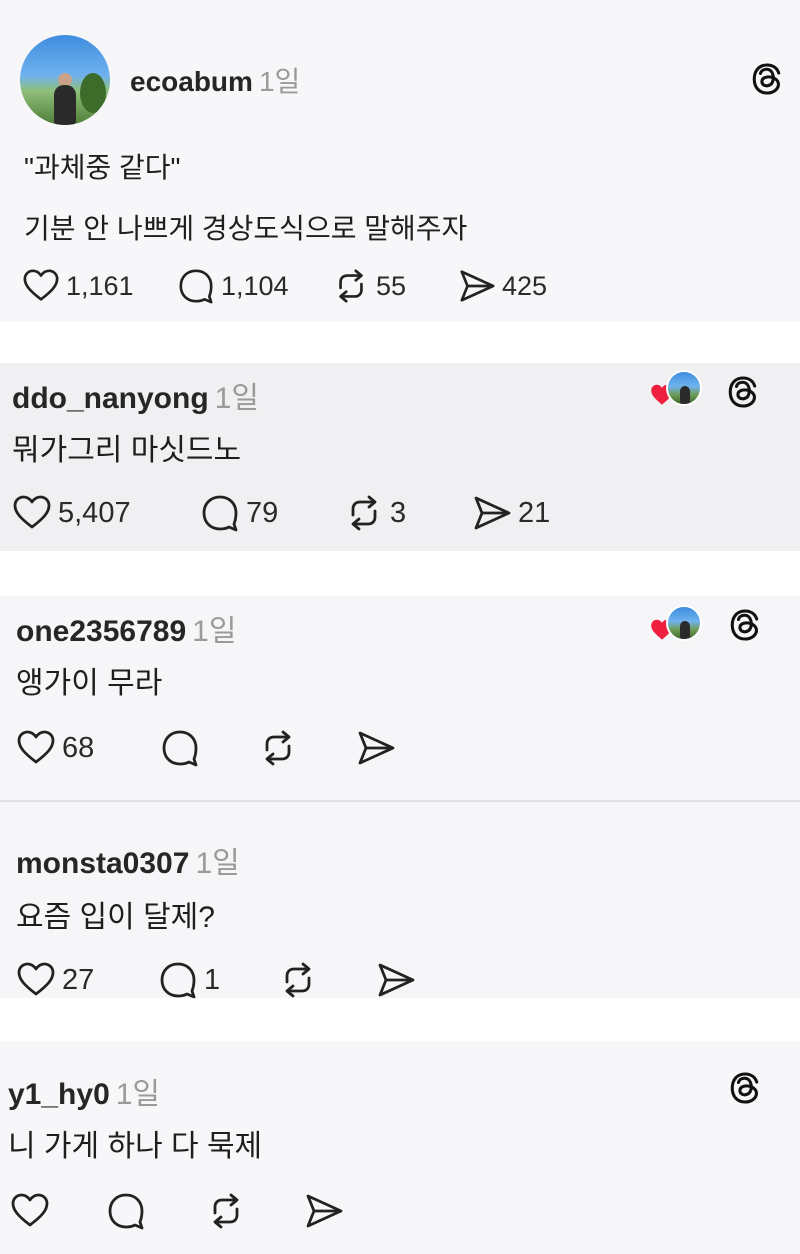 This screenshot has height=1254, width=800. Describe the element at coordinates (102, 863) in the screenshot. I see `reply-username: monsta0307` at that location.